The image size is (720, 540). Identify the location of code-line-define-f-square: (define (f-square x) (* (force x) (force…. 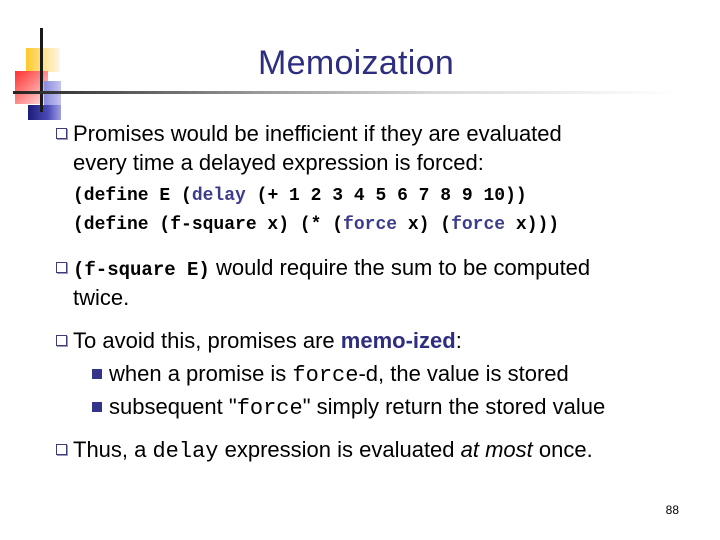
(316, 225).